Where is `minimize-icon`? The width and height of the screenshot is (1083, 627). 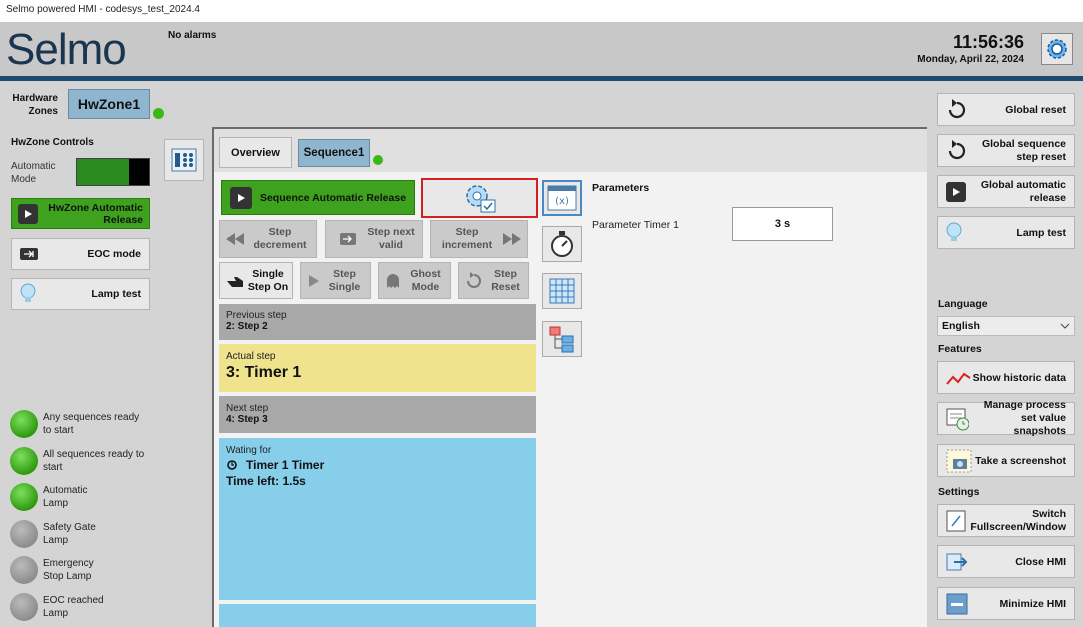
minimize-icon is located at coordinates (957, 603).